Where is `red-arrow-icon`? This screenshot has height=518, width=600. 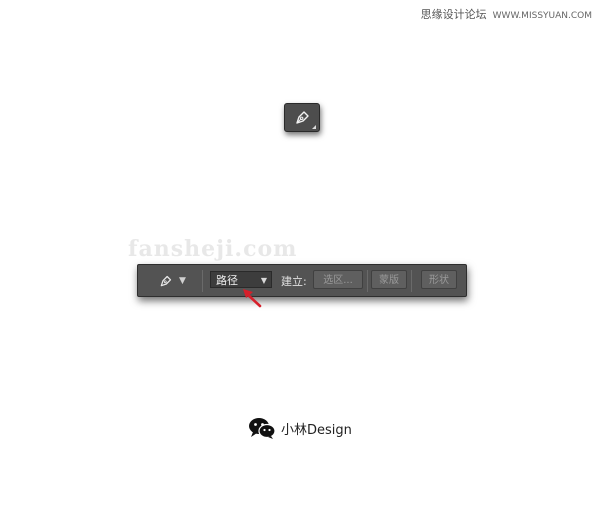
red-arrow-icon is located at coordinates (252, 298).